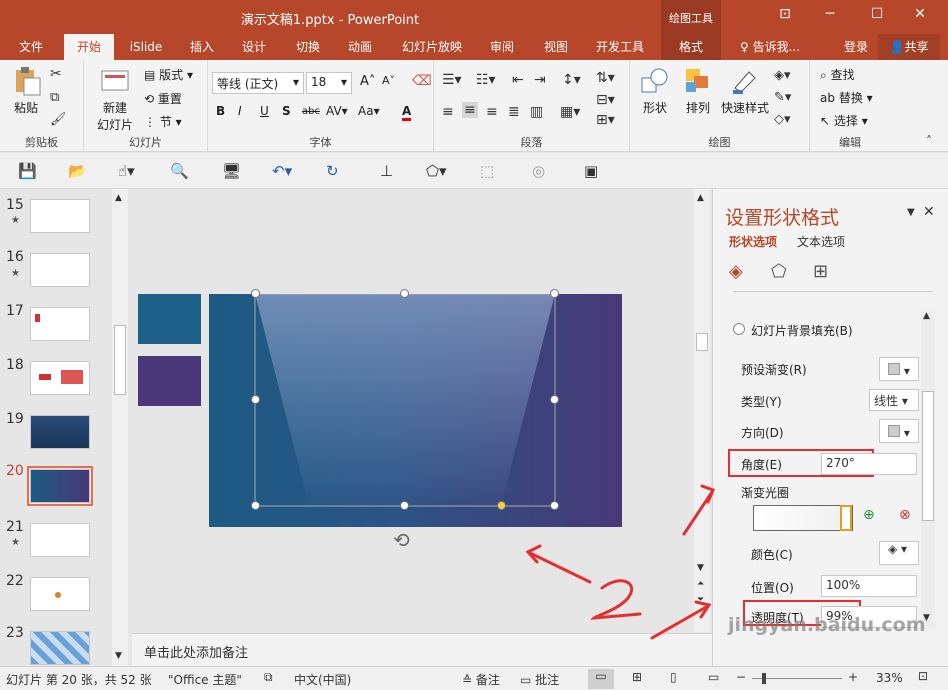 Image resolution: width=948 pixels, height=690 pixels. I want to click on comment-icon: ▭, so click(526, 680).